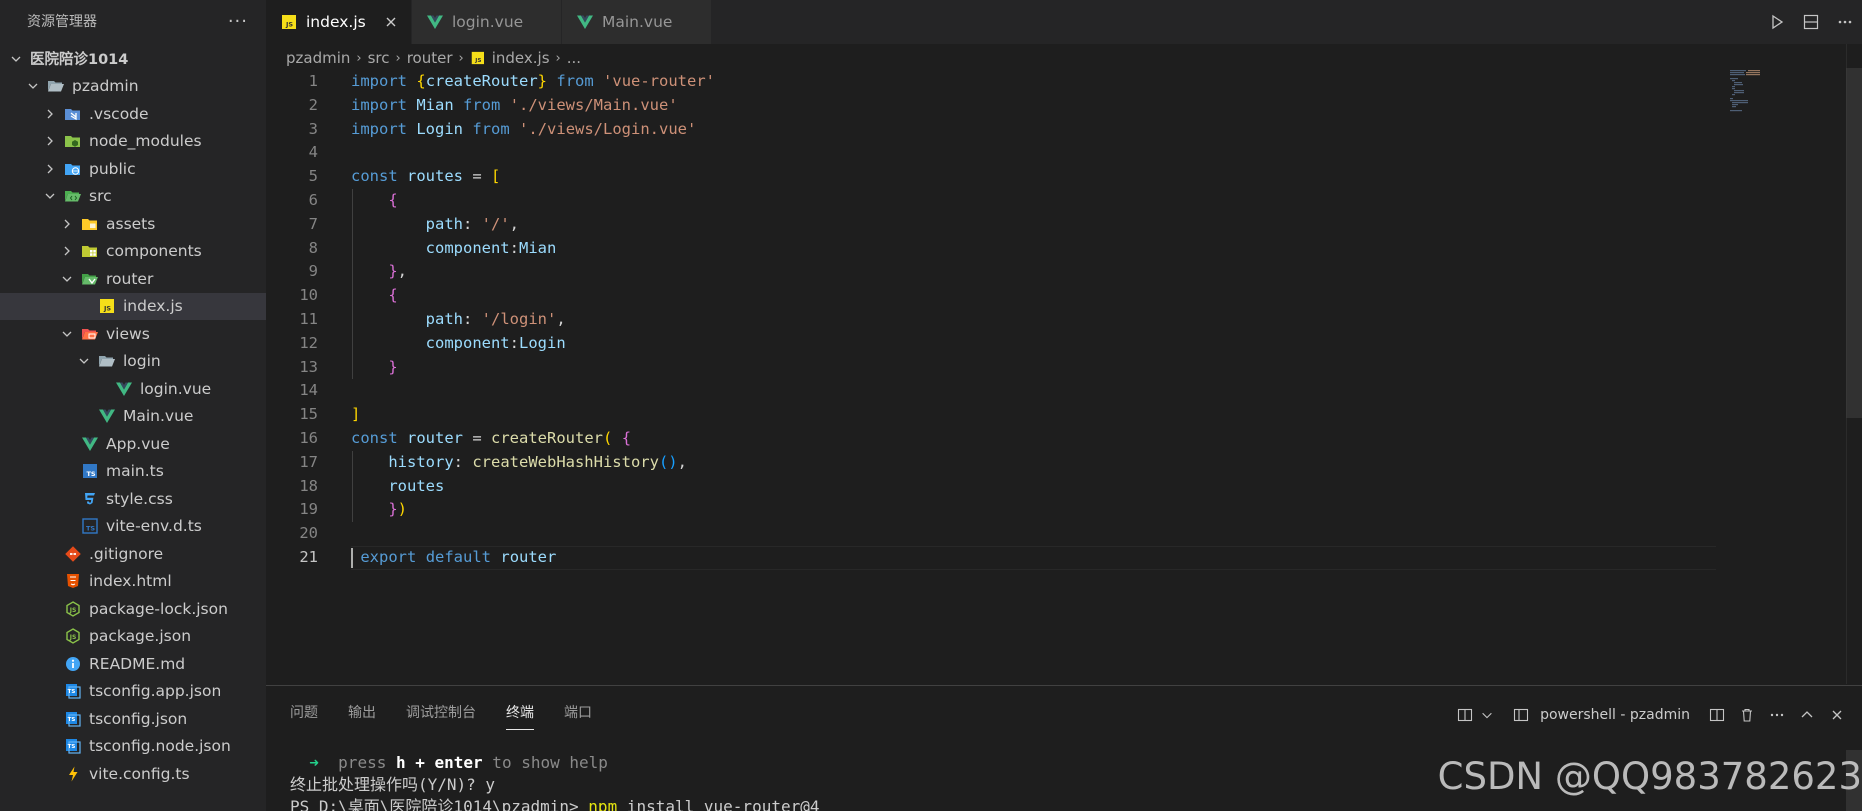  I want to click on tab-terminal: 终端, so click(520, 716).